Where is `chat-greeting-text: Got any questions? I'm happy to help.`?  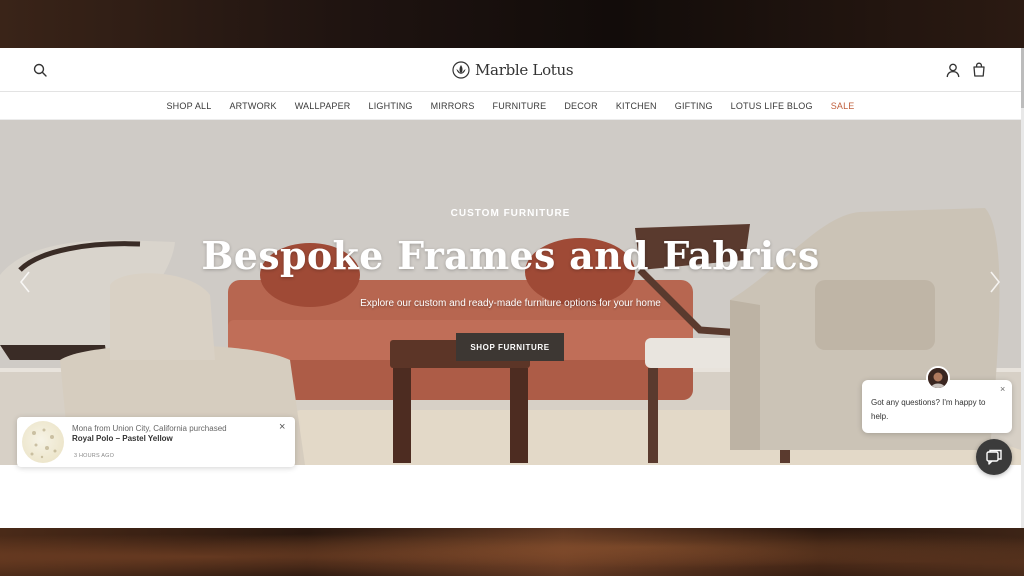
chat-greeting-text: Got any questions? I'm happy to help. is located at coordinates (928, 409).